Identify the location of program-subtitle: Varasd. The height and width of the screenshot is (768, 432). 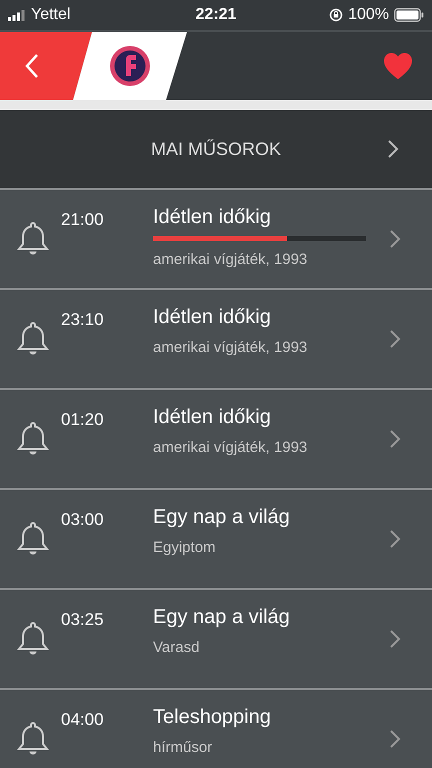
(176, 647).